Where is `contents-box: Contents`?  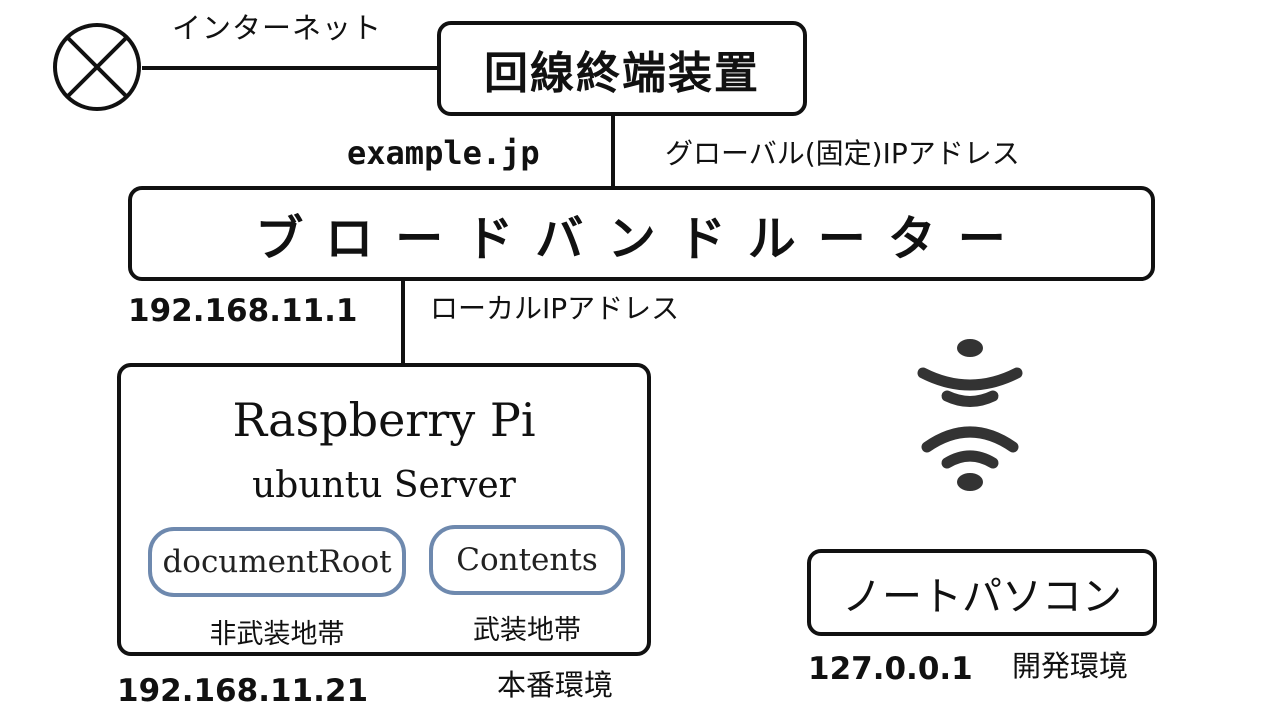 contents-box: Contents is located at coordinates (527, 560).